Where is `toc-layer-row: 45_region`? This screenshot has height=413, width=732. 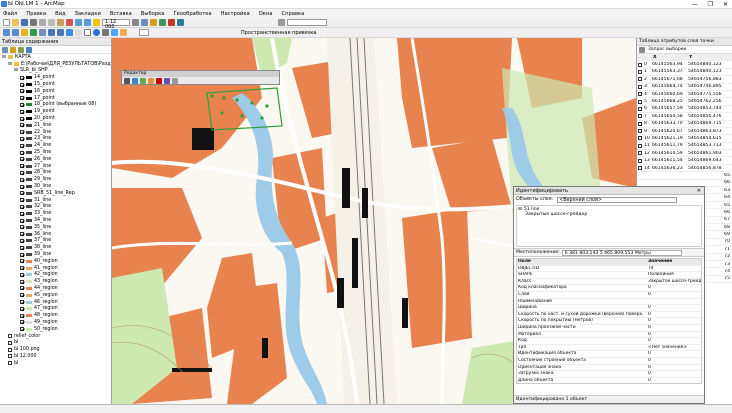
toc-layer-row: 45_region is located at coordinates (55, 295).